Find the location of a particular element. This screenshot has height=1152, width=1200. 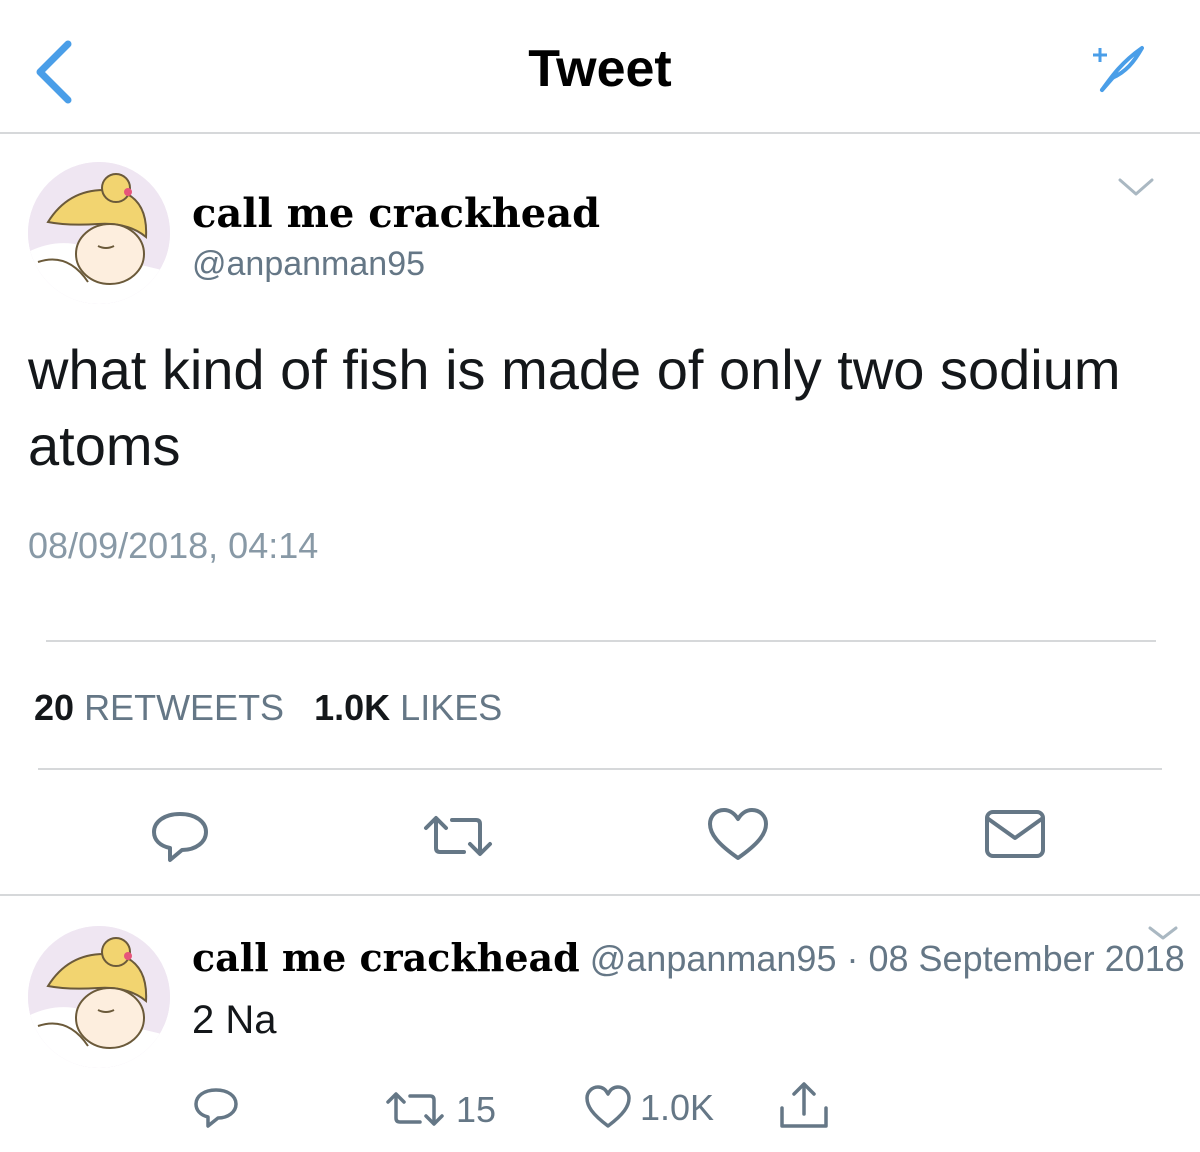

share-icon is located at coordinates (804, 1105).